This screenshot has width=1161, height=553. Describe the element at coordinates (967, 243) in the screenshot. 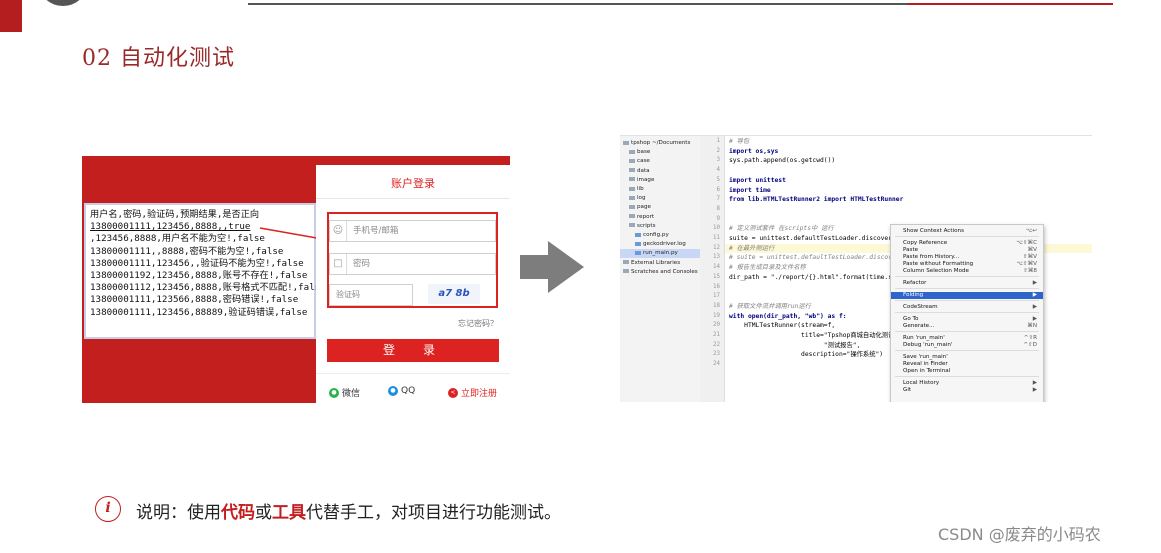

I see `menu-item: Copy Reference ⌥⇧⌘C` at that location.